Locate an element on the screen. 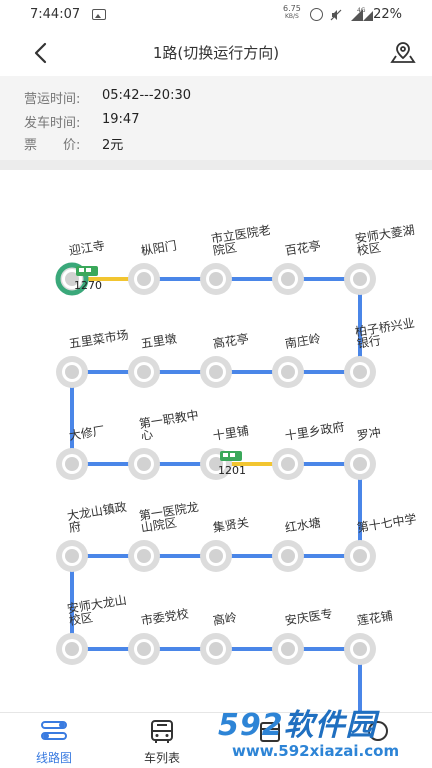 Image resolution: width=432 pixels, height=768 pixels. signal-icon: 4G is located at coordinates (362, 14).